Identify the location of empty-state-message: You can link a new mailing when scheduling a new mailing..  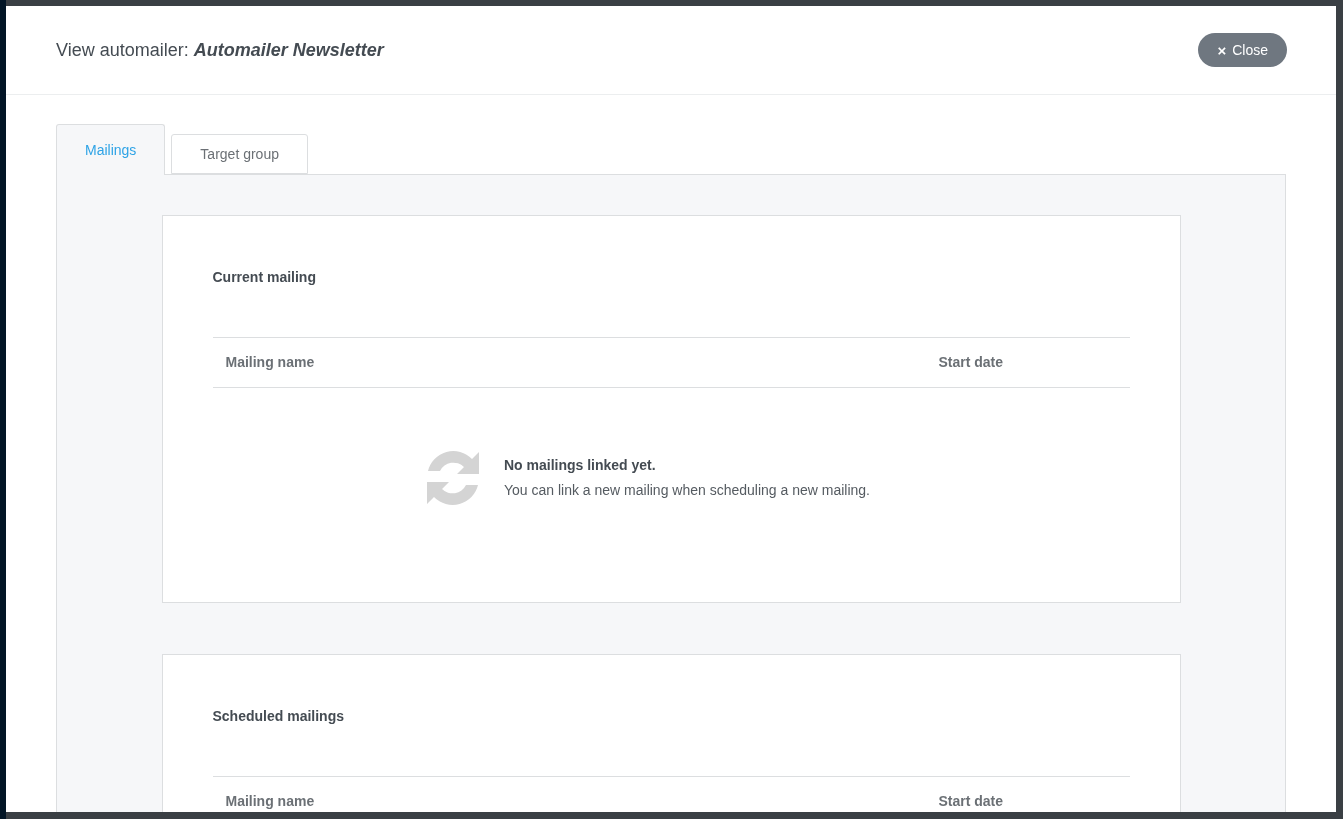
(686, 490).